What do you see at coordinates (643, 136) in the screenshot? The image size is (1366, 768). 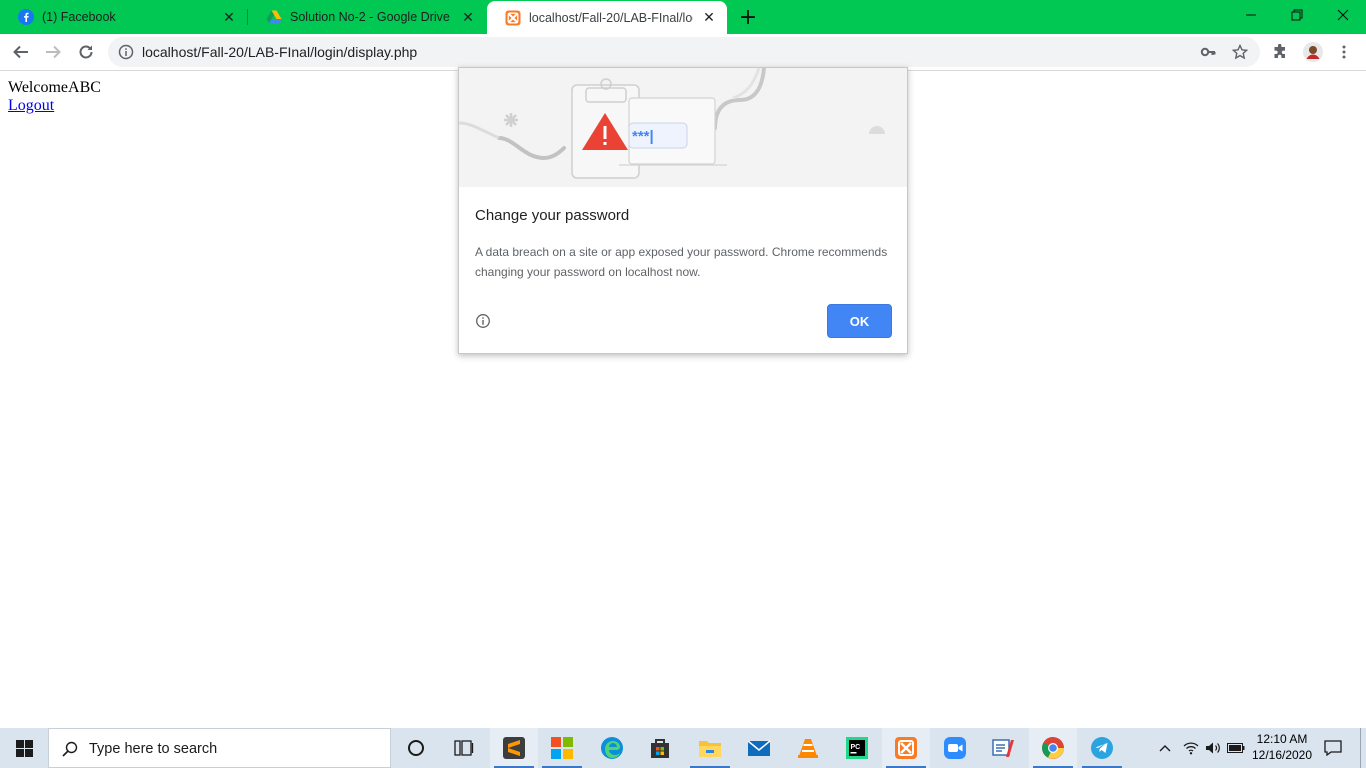 I see `masked-password: ***|` at bounding box center [643, 136].